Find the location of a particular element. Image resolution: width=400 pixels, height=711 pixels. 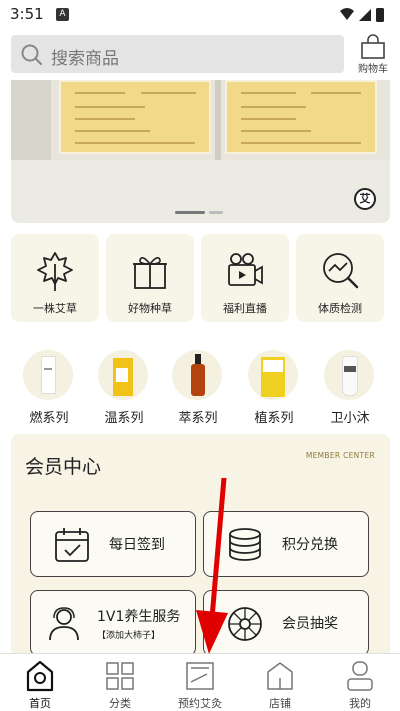

member-lottery-label: 会员抽奖 is located at coordinates (310, 624).